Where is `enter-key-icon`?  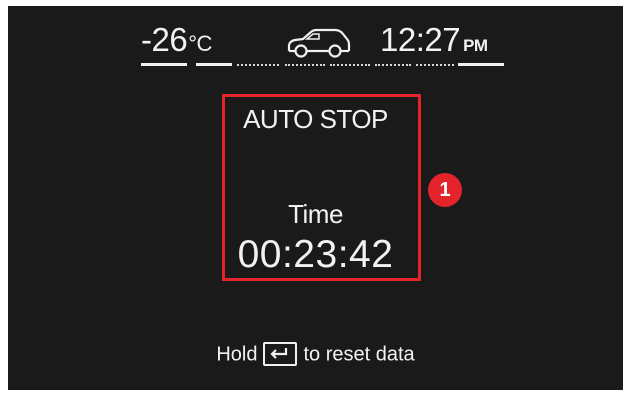 enter-key-icon is located at coordinates (280, 354).